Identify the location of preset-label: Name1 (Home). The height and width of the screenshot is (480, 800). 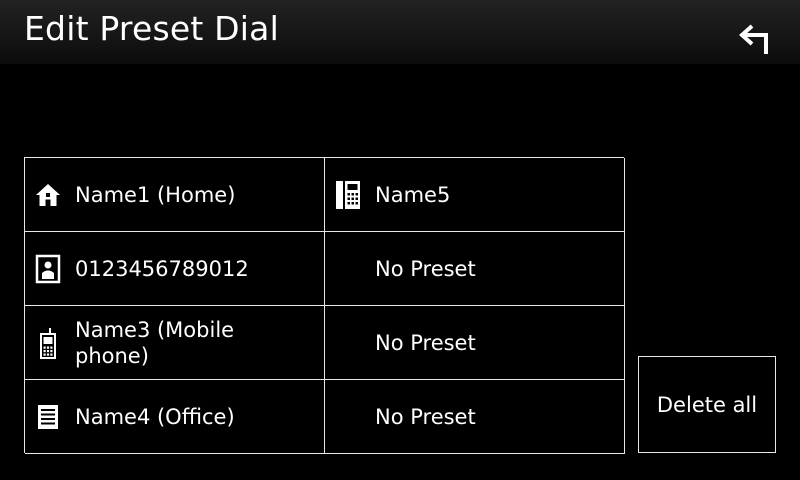
(155, 194).